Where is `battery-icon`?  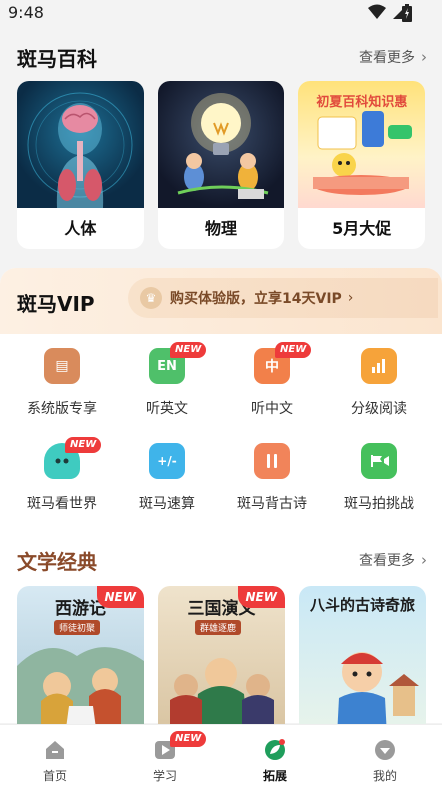
battery-icon is located at coordinates (407, 13).